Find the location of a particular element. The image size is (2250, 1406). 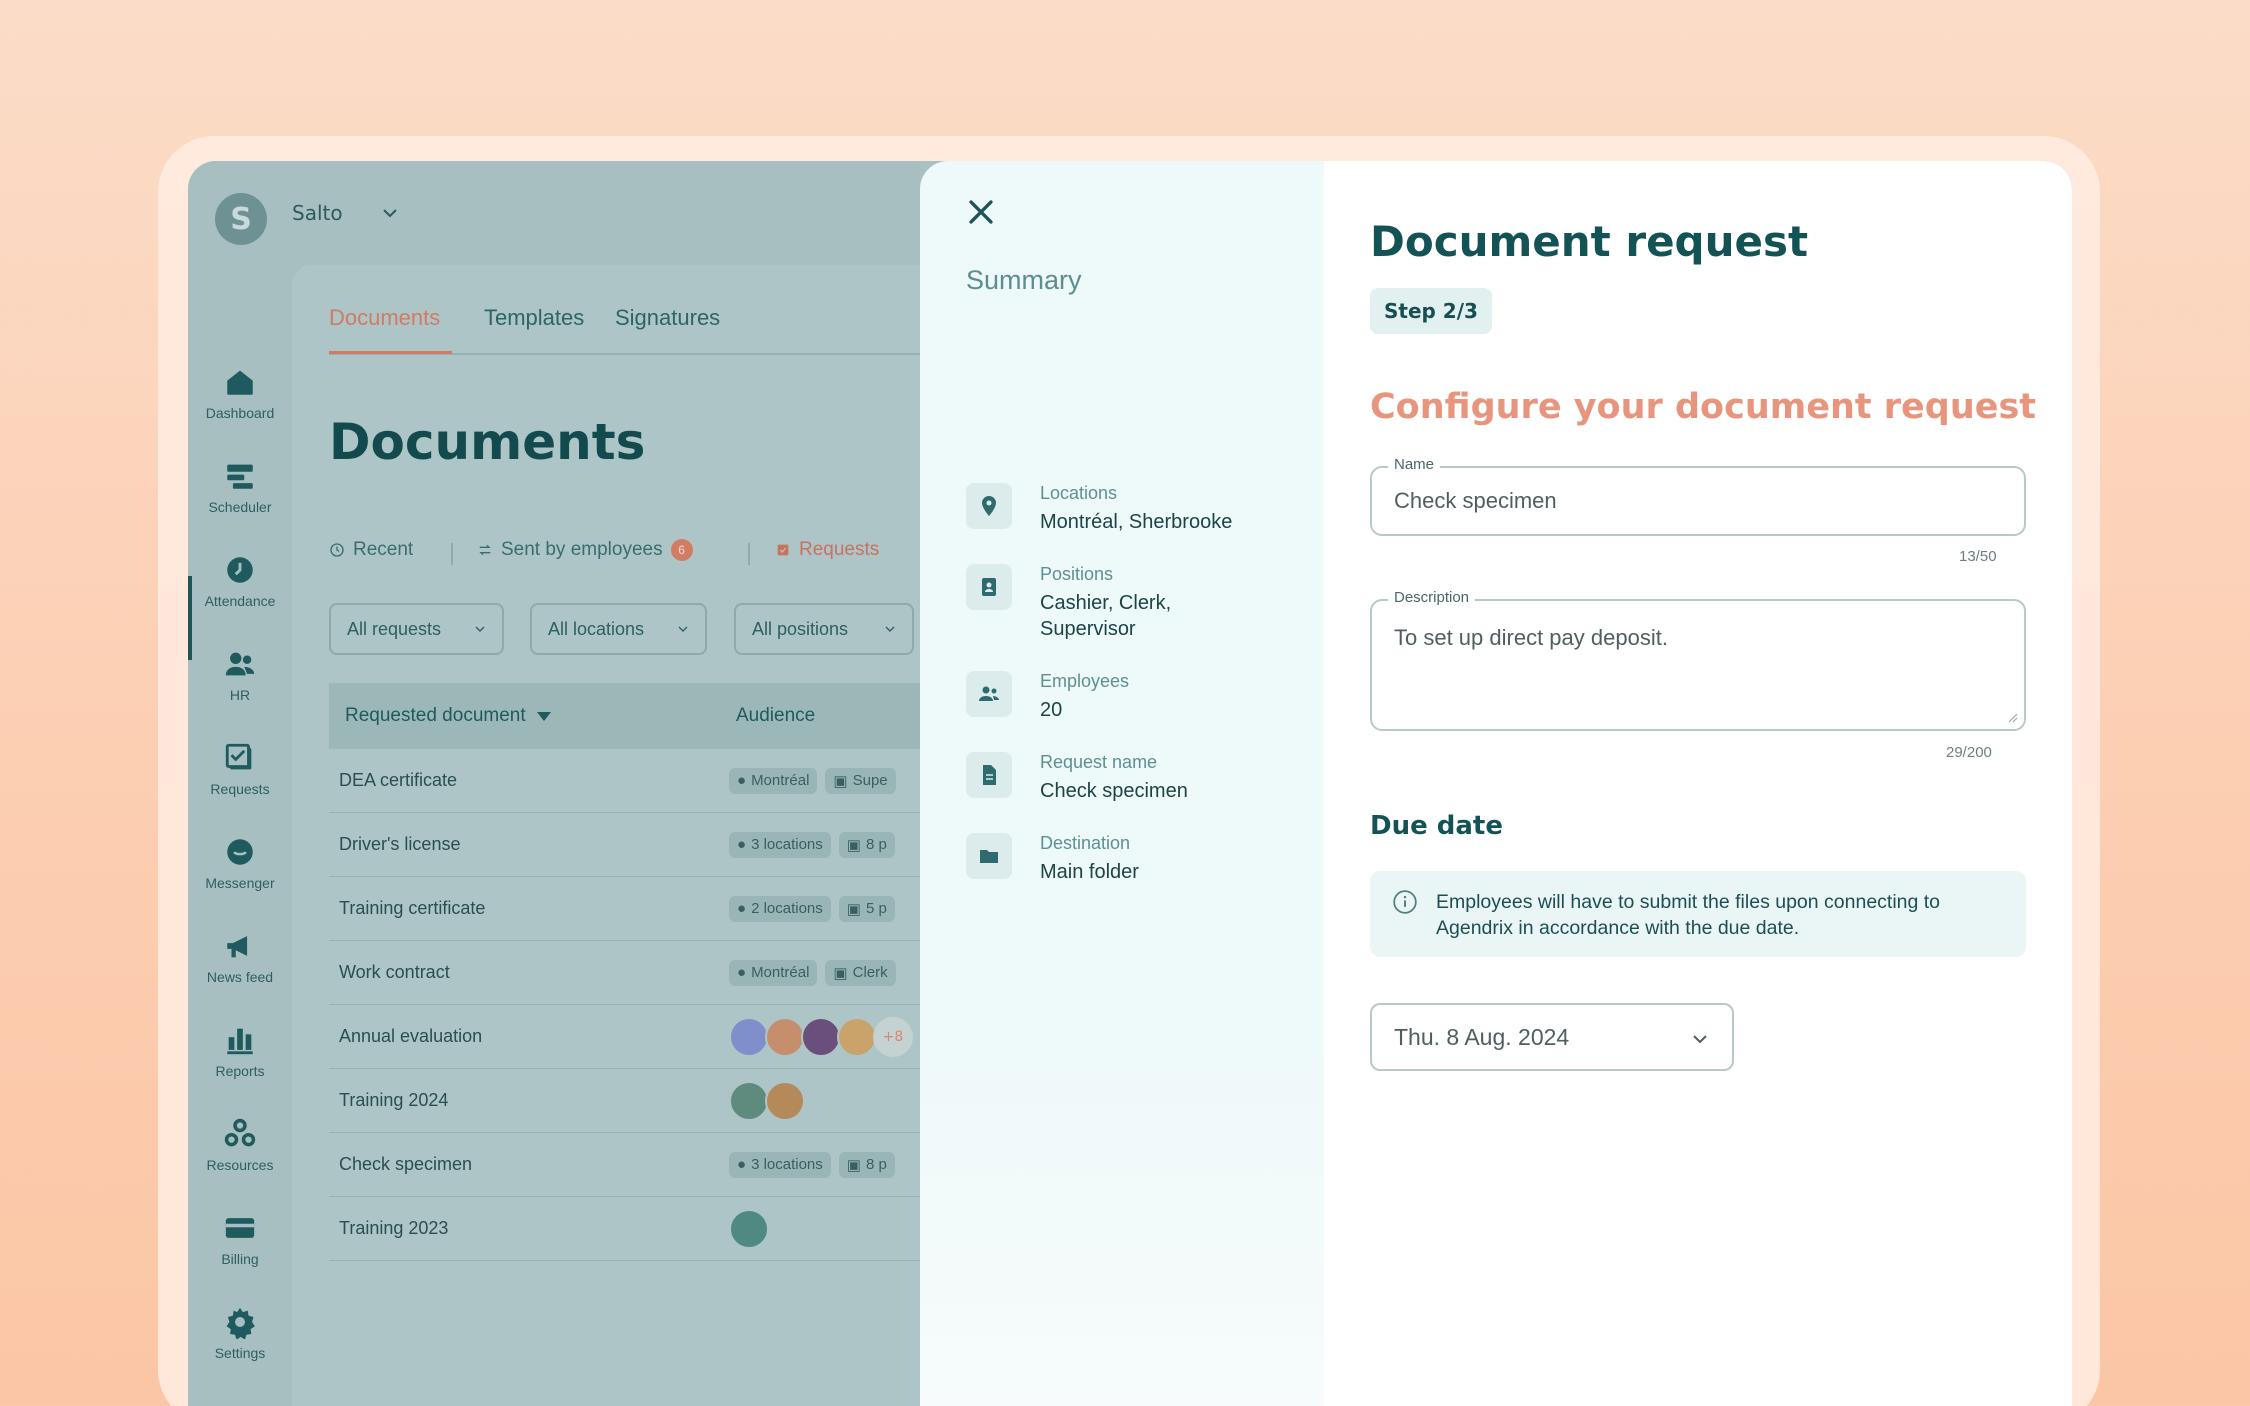

sidebar-item-reports: Reports is located at coordinates (240, 1064).